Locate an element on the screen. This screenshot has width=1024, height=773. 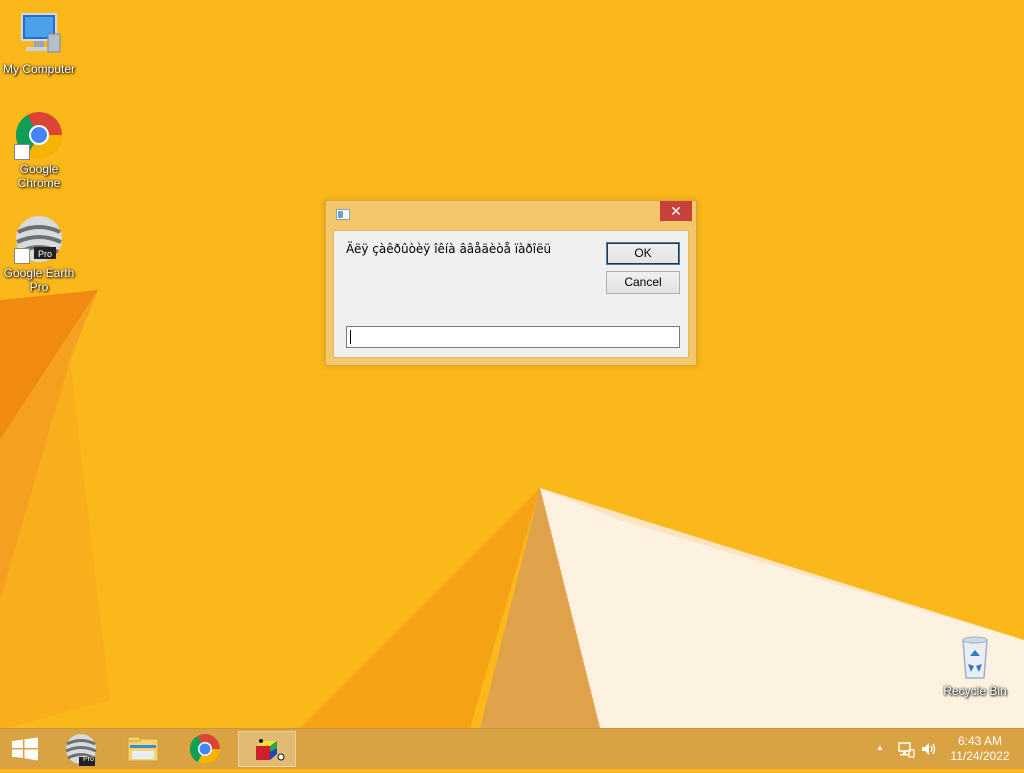
svg-text: Pro is located at coordinates (45, 254).